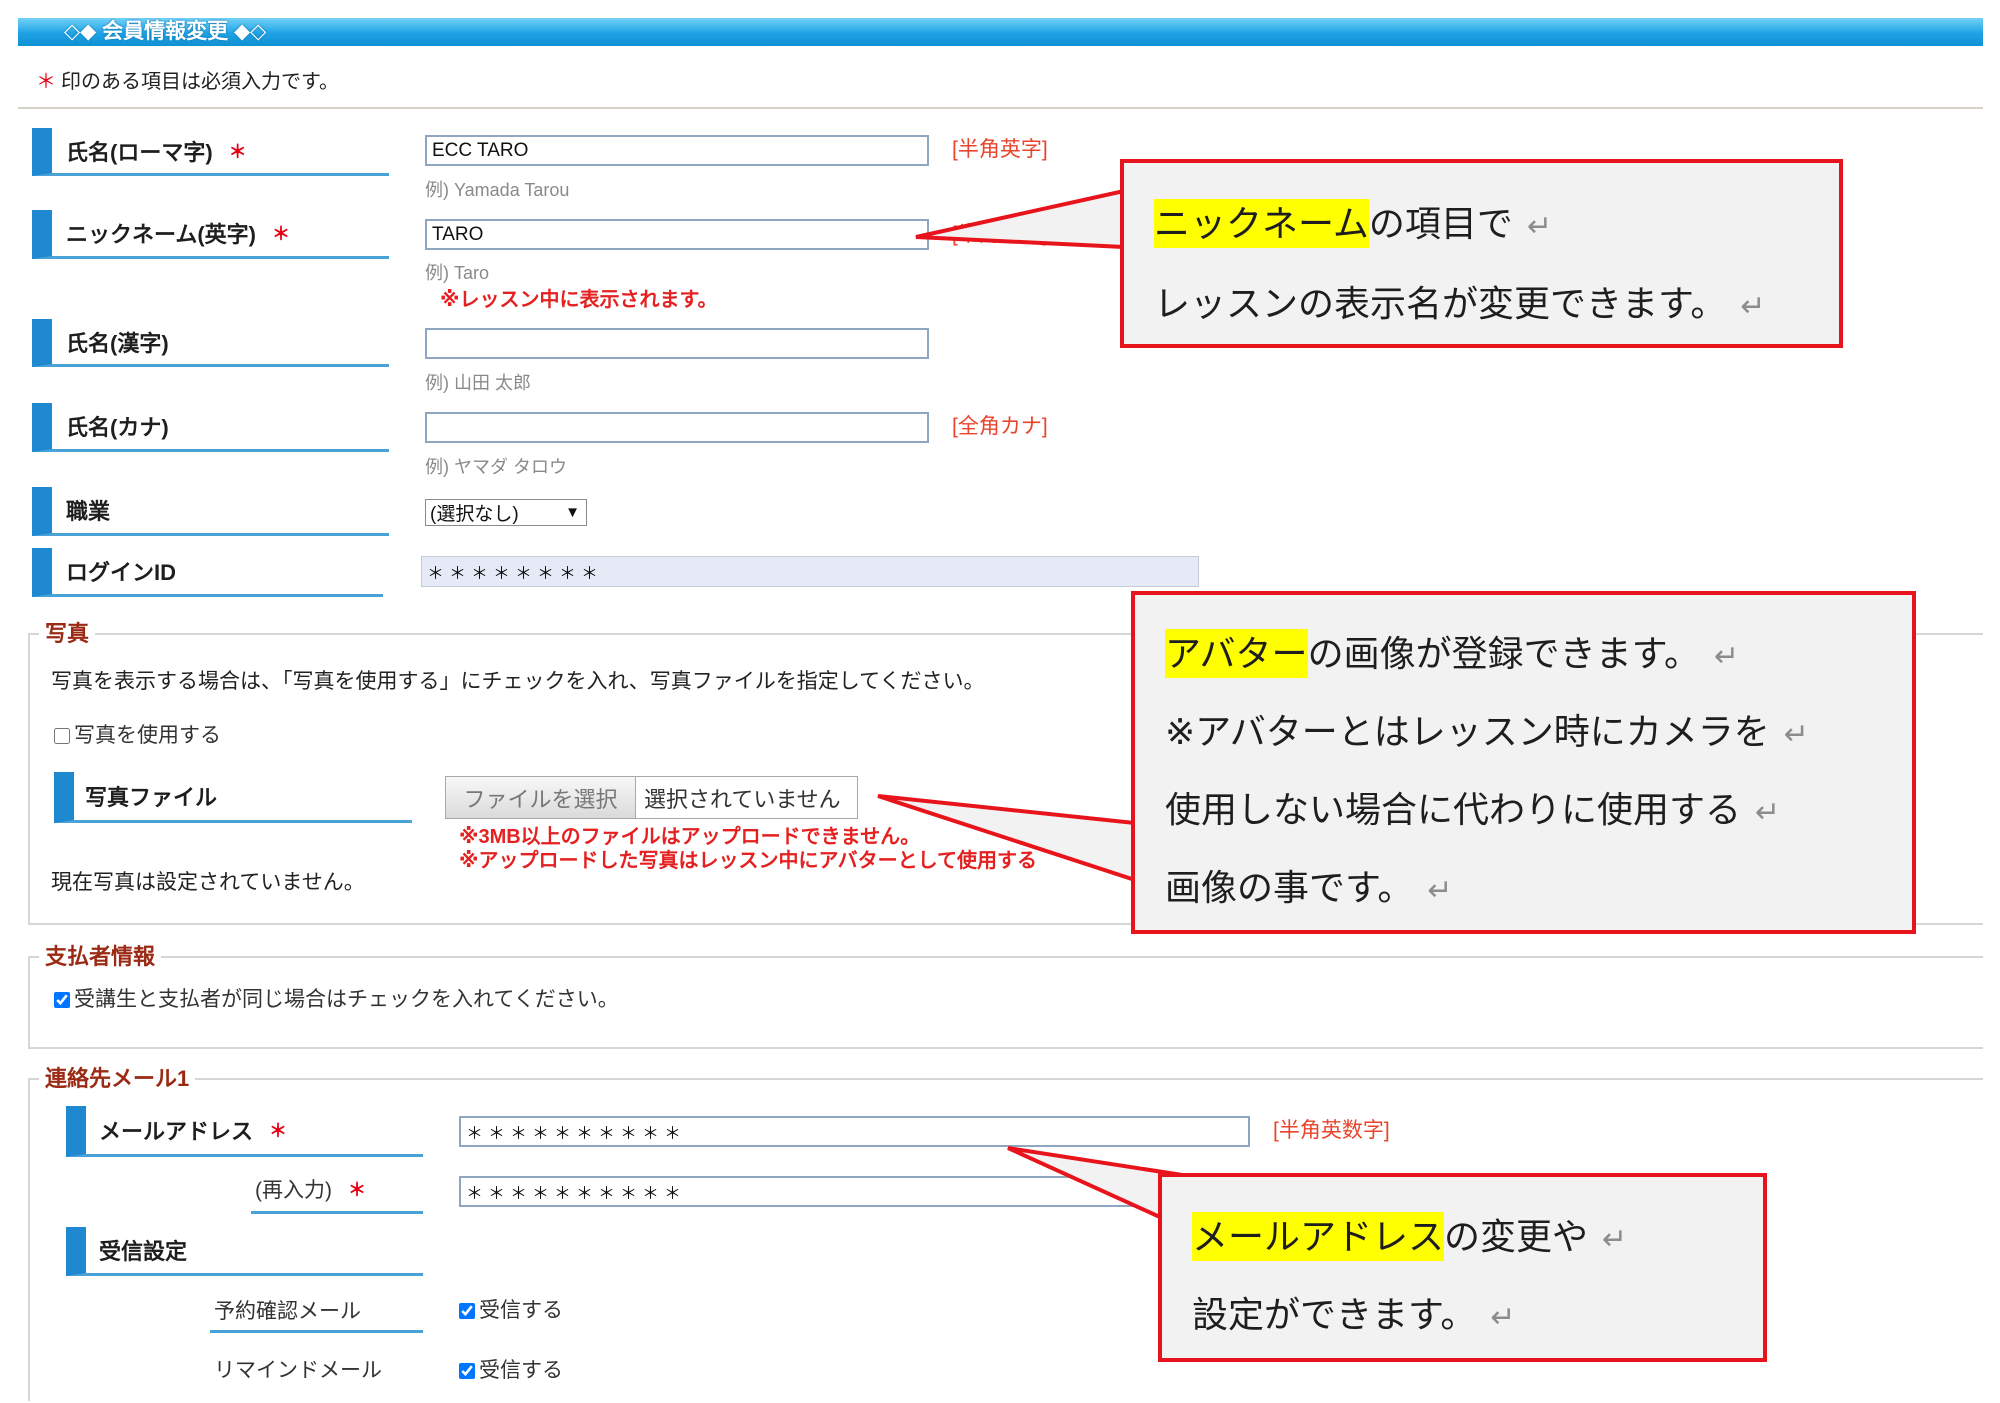 This screenshot has height=1403, width=2000. What do you see at coordinates (854, 1131) in the screenshot?
I see `email-input` at bounding box center [854, 1131].